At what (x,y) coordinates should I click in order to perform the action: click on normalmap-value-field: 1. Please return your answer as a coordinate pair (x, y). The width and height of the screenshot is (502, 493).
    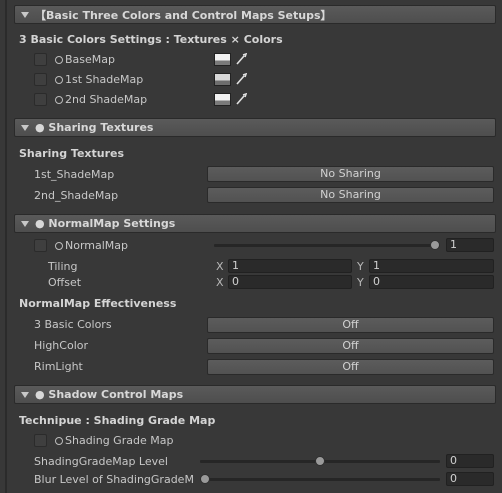
    Looking at the image, I should click on (470, 245).